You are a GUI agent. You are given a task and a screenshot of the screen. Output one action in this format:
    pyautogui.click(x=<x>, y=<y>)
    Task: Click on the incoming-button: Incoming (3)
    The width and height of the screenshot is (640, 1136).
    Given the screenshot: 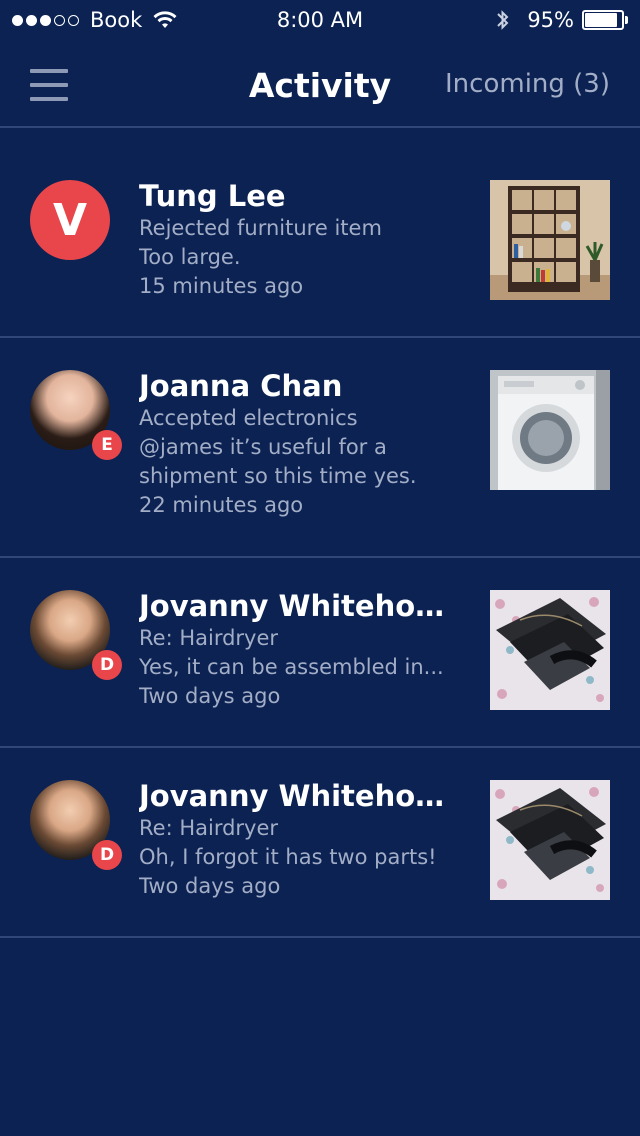 What is the action you would take?
    pyautogui.click(x=527, y=84)
    